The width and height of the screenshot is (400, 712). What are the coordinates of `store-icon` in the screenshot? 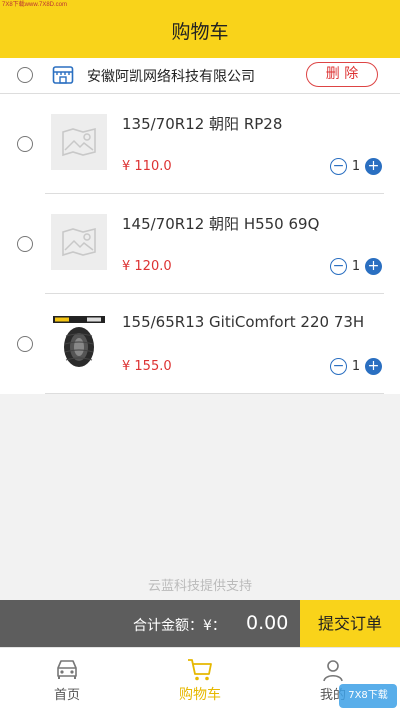 It's located at (63, 75).